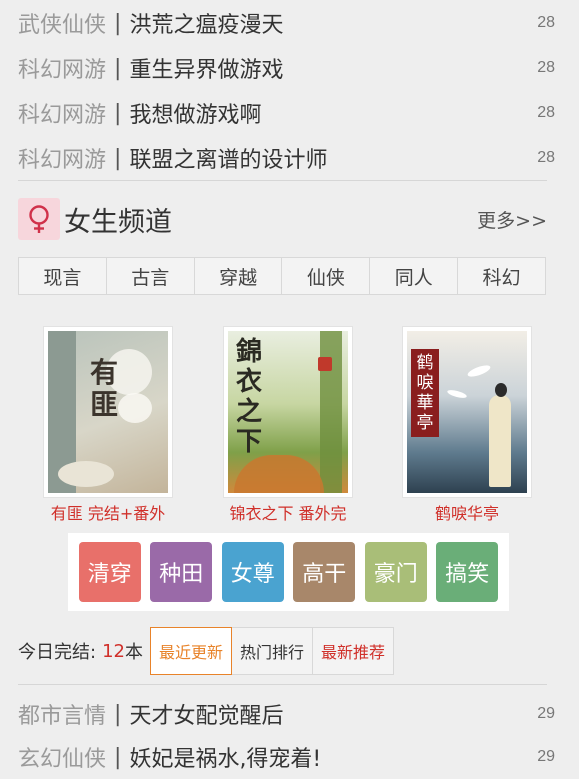  I want to click on tab-hot-ranking: 热门排行, so click(272, 651).